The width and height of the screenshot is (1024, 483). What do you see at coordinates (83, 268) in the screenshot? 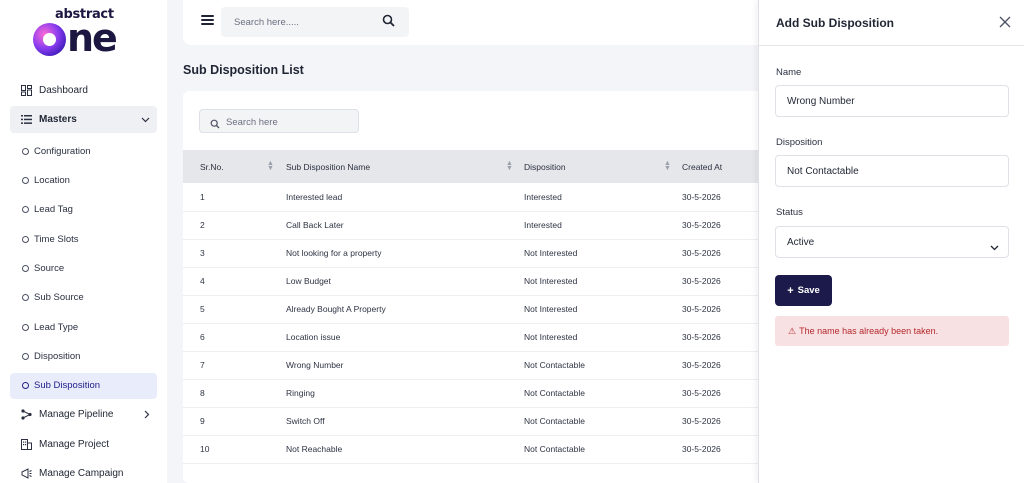
I see `sidebar-item-source: Source` at bounding box center [83, 268].